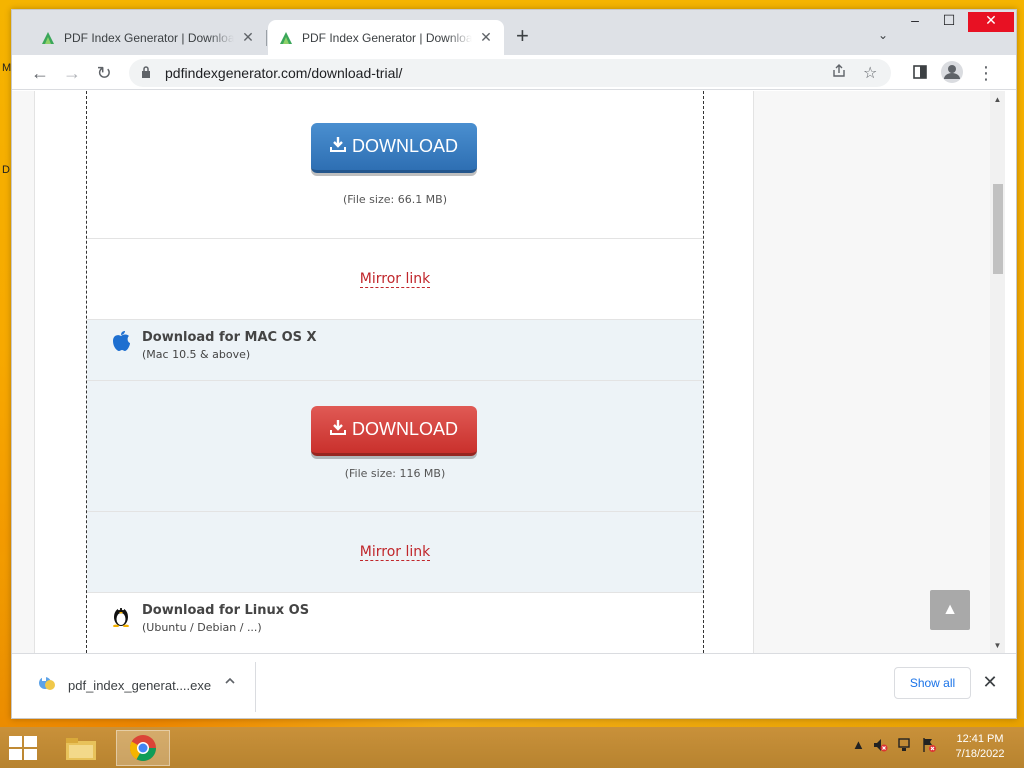 The image size is (1024, 768). I want to click on windows-download-button: DOWNLOAD, so click(394, 148).